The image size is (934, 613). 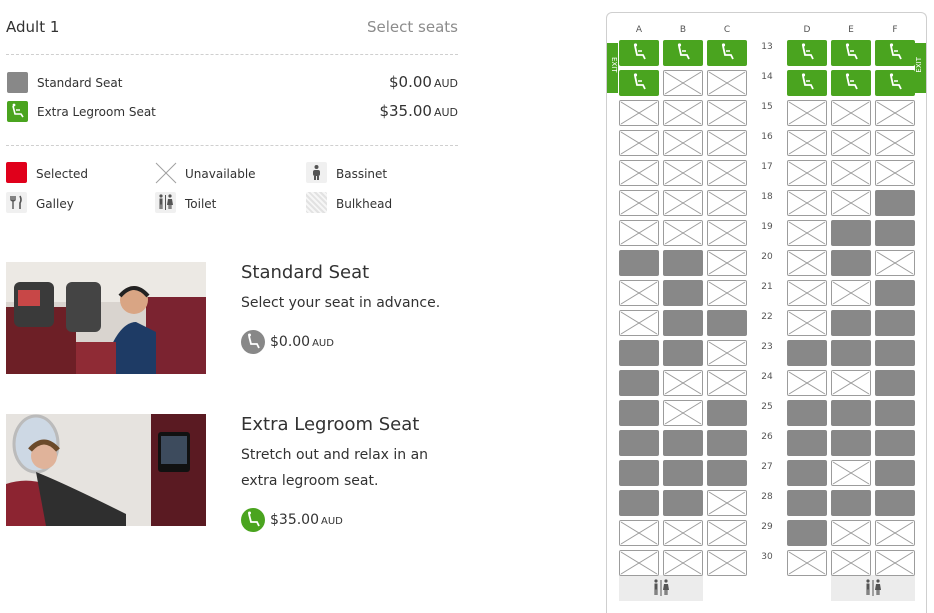 I want to click on seat-24A, so click(x=639, y=383).